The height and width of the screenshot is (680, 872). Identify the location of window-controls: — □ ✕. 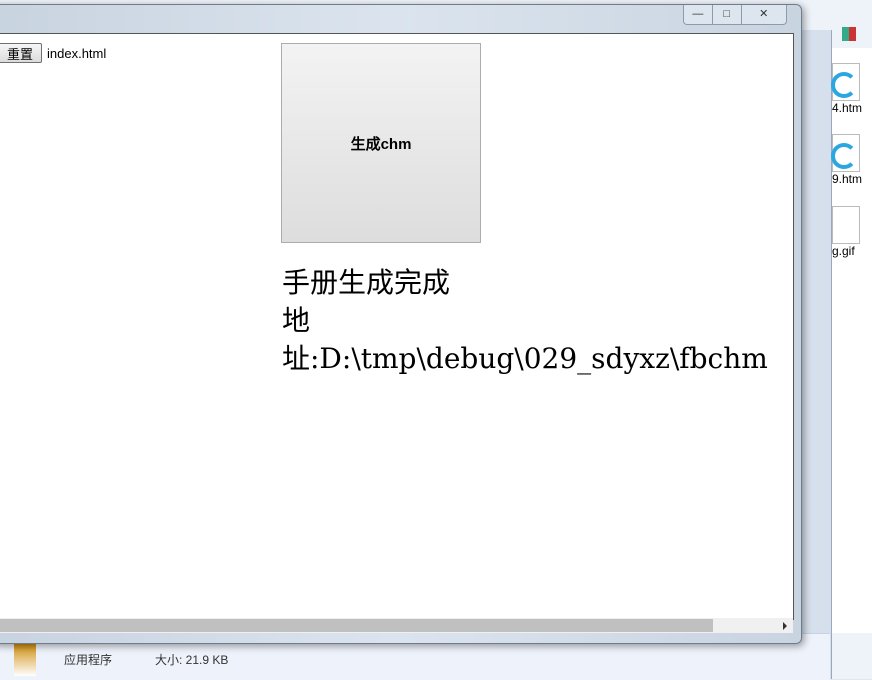
(735, 15).